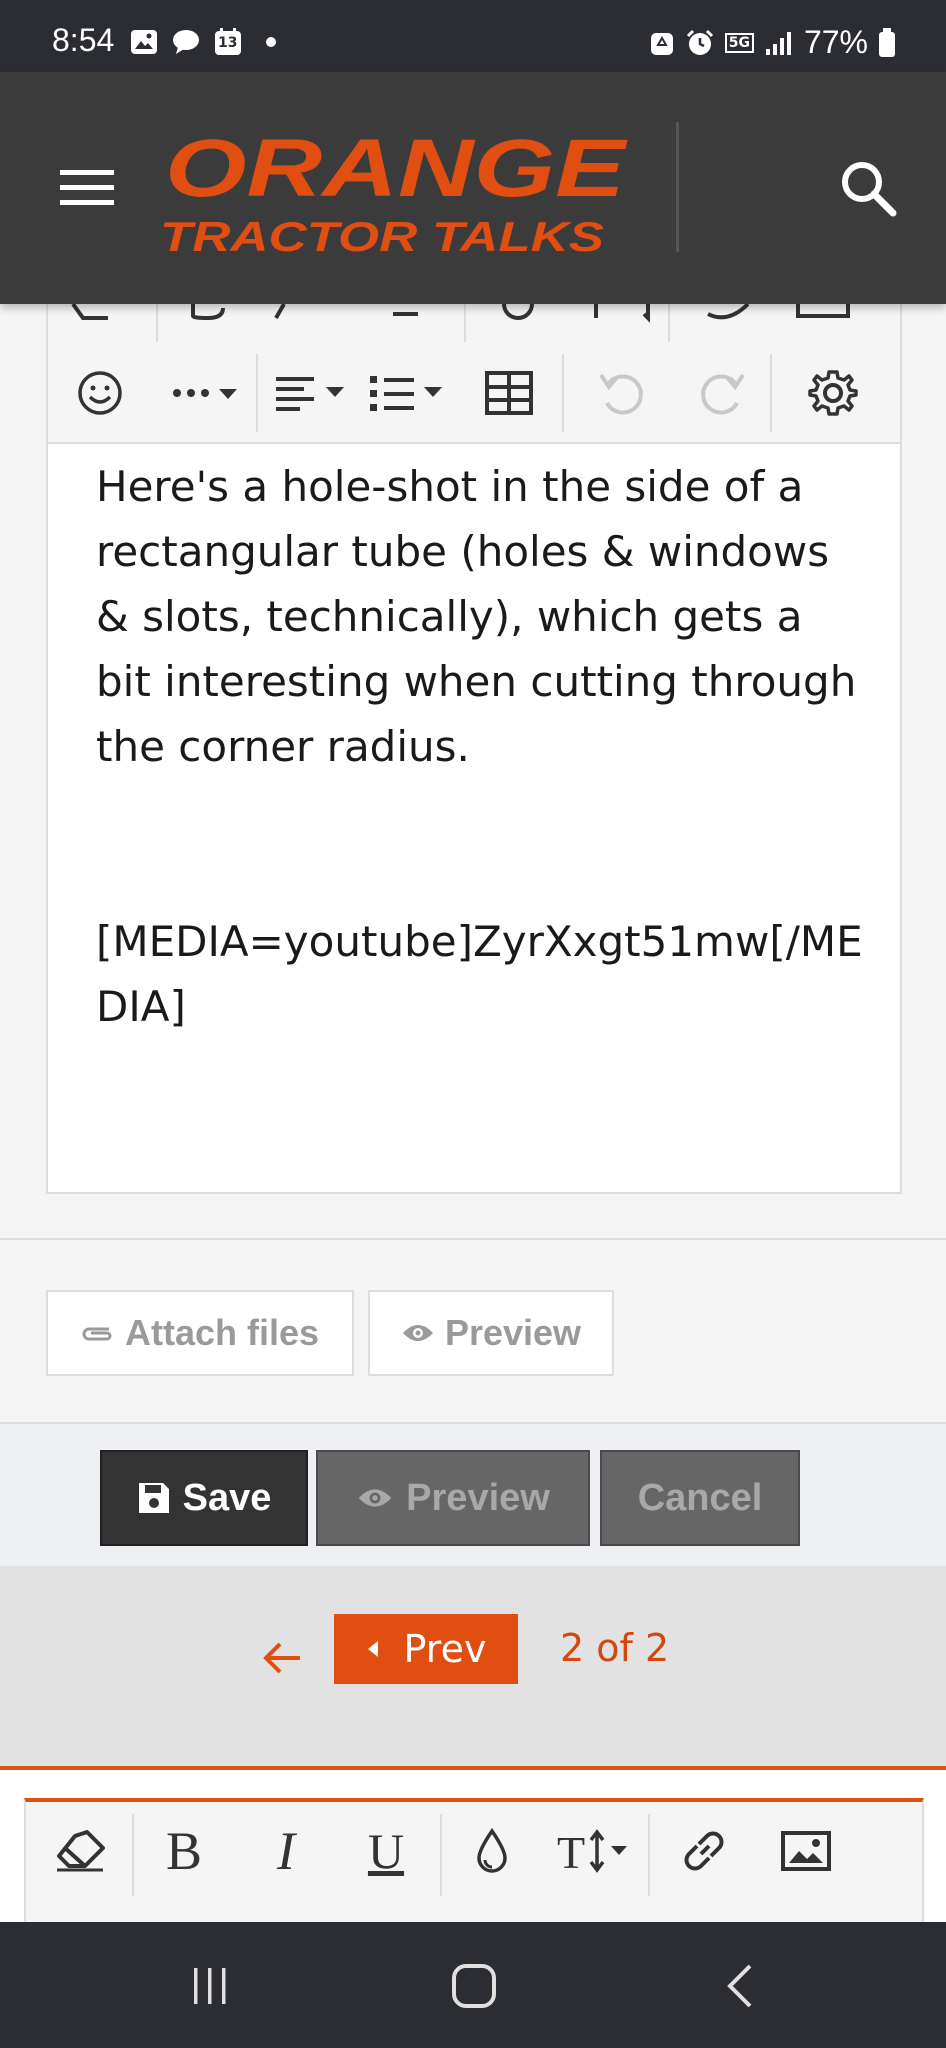 The height and width of the screenshot is (2048, 946). What do you see at coordinates (386, 1851) in the screenshot?
I see `underline-icon: U` at bounding box center [386, 1851].